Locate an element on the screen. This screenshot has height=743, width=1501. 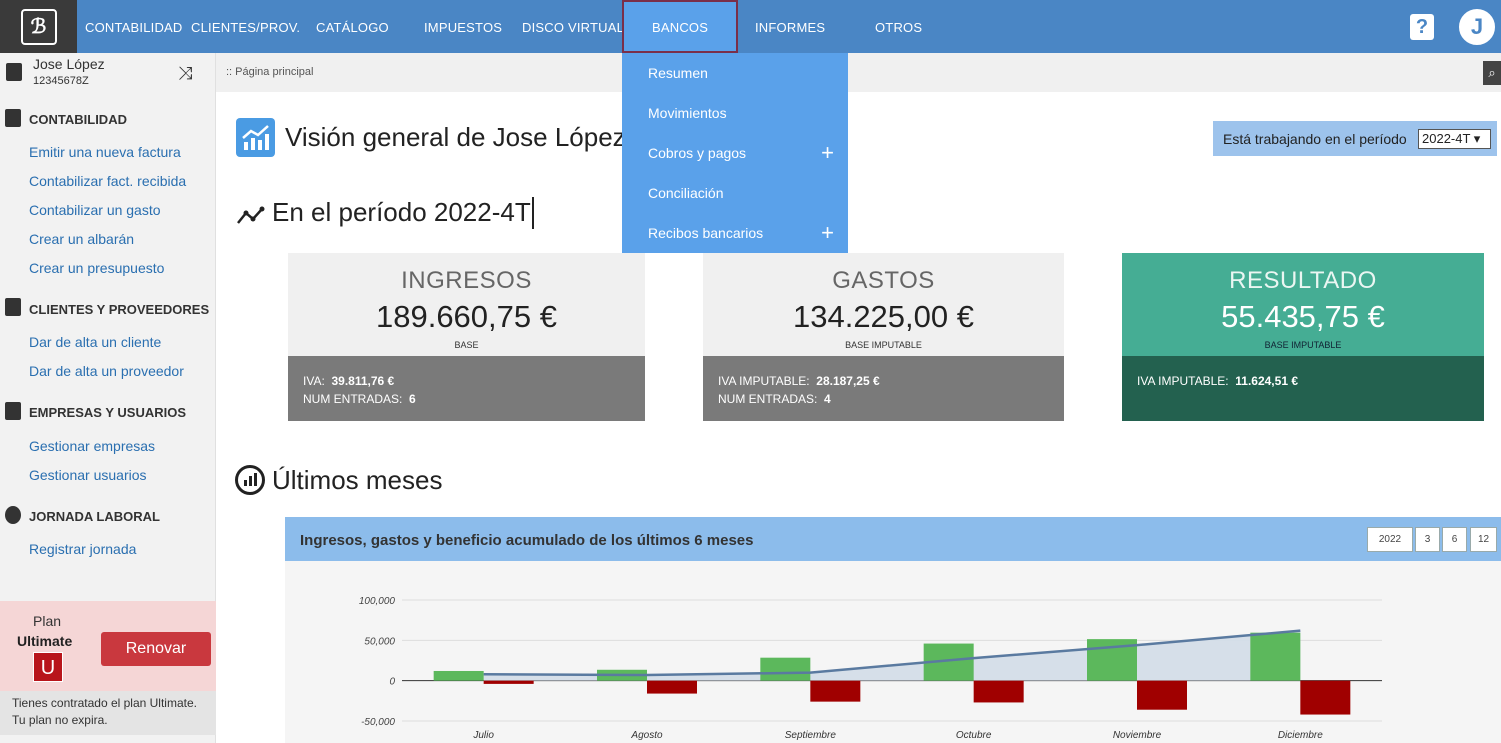
link-alta-proveedor: Dar de alta un proveedor is located at coordinates (106, 371).